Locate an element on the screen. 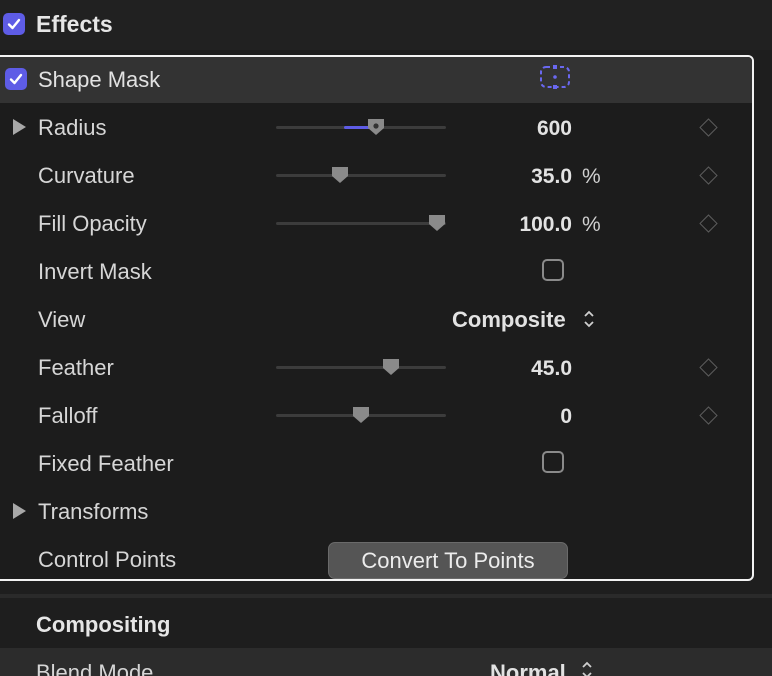 The image size is (772, 676). curvature-slider is located at coordinates (361, 175).